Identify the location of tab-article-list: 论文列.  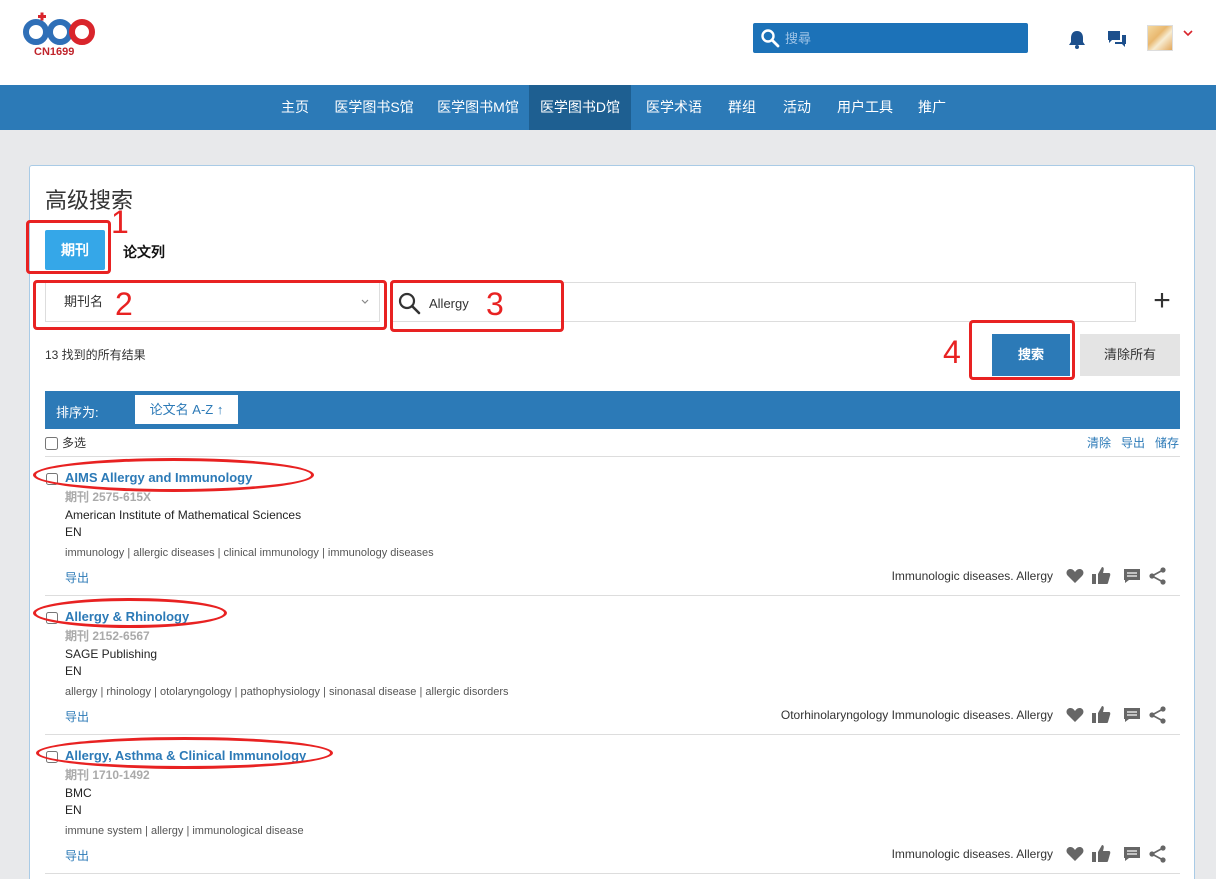
(144, 252).